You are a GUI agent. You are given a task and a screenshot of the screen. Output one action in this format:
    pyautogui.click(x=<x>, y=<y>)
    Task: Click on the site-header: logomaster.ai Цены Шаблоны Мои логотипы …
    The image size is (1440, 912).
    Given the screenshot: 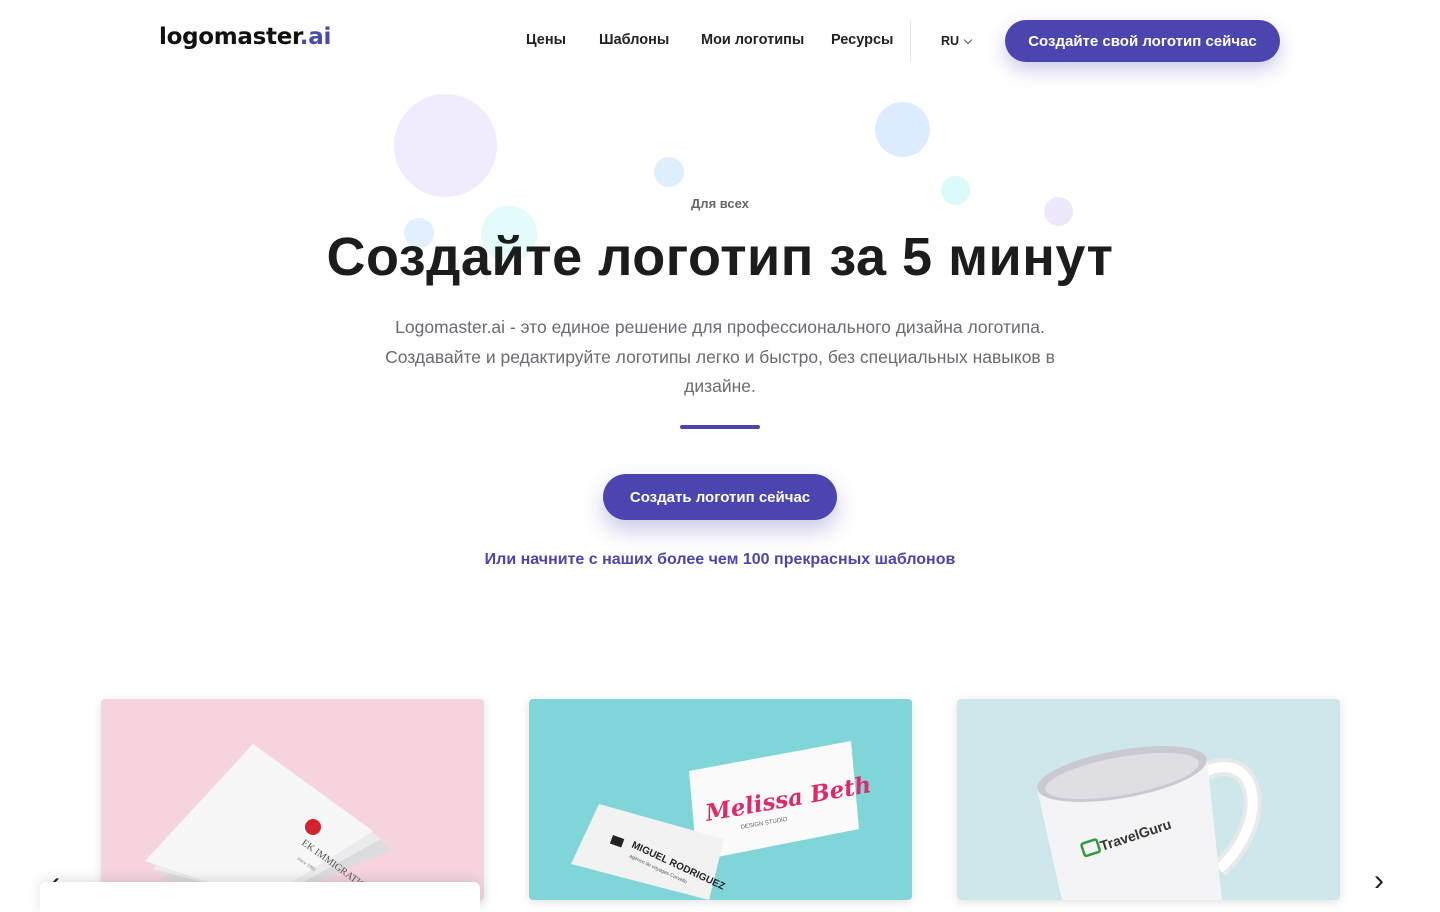 What is the action you would take?
    pyautogui.click(x=720, y=41)
    